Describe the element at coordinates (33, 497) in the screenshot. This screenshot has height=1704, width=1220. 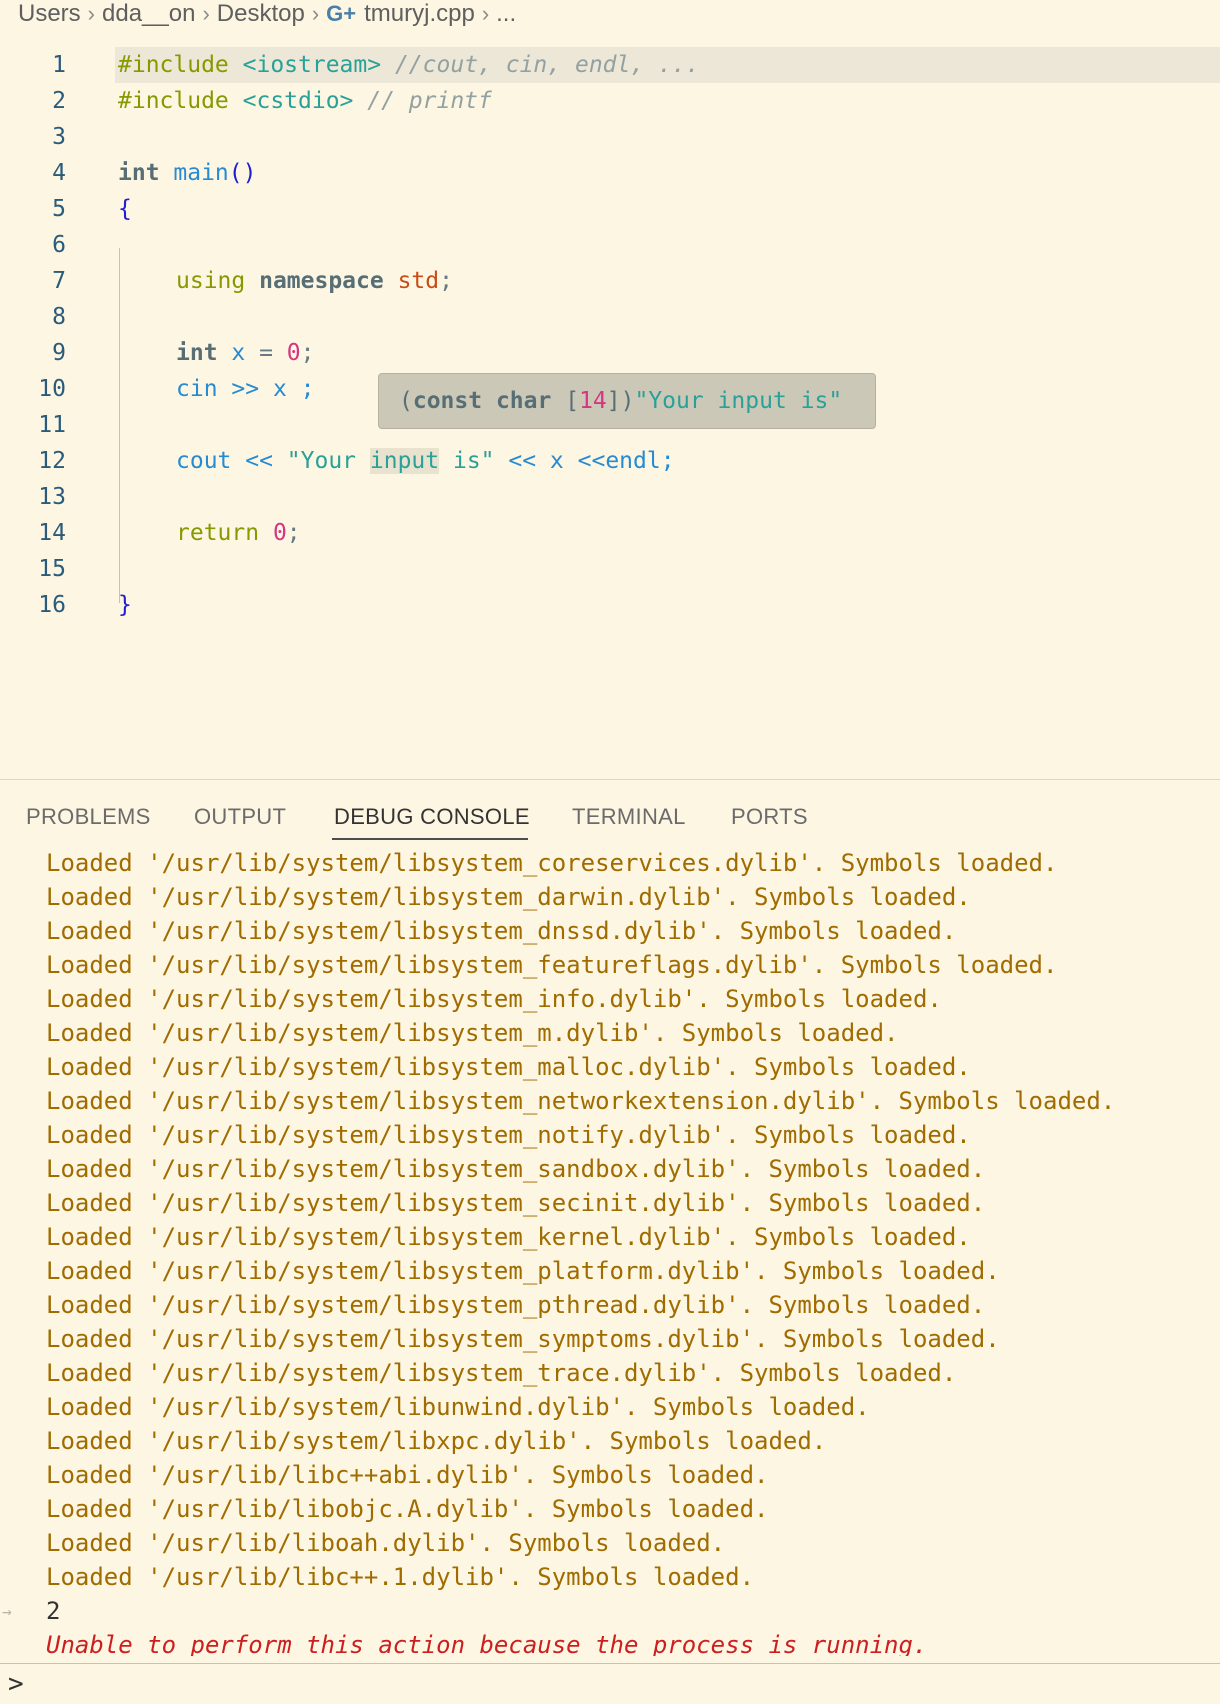
I see `line-number: 13` at that location.